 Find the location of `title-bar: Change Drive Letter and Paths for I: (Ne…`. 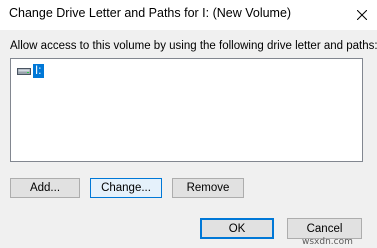

title-bar: Change Drive Letter and Paths for I: (Ne… is located at coordinates (188, 15).